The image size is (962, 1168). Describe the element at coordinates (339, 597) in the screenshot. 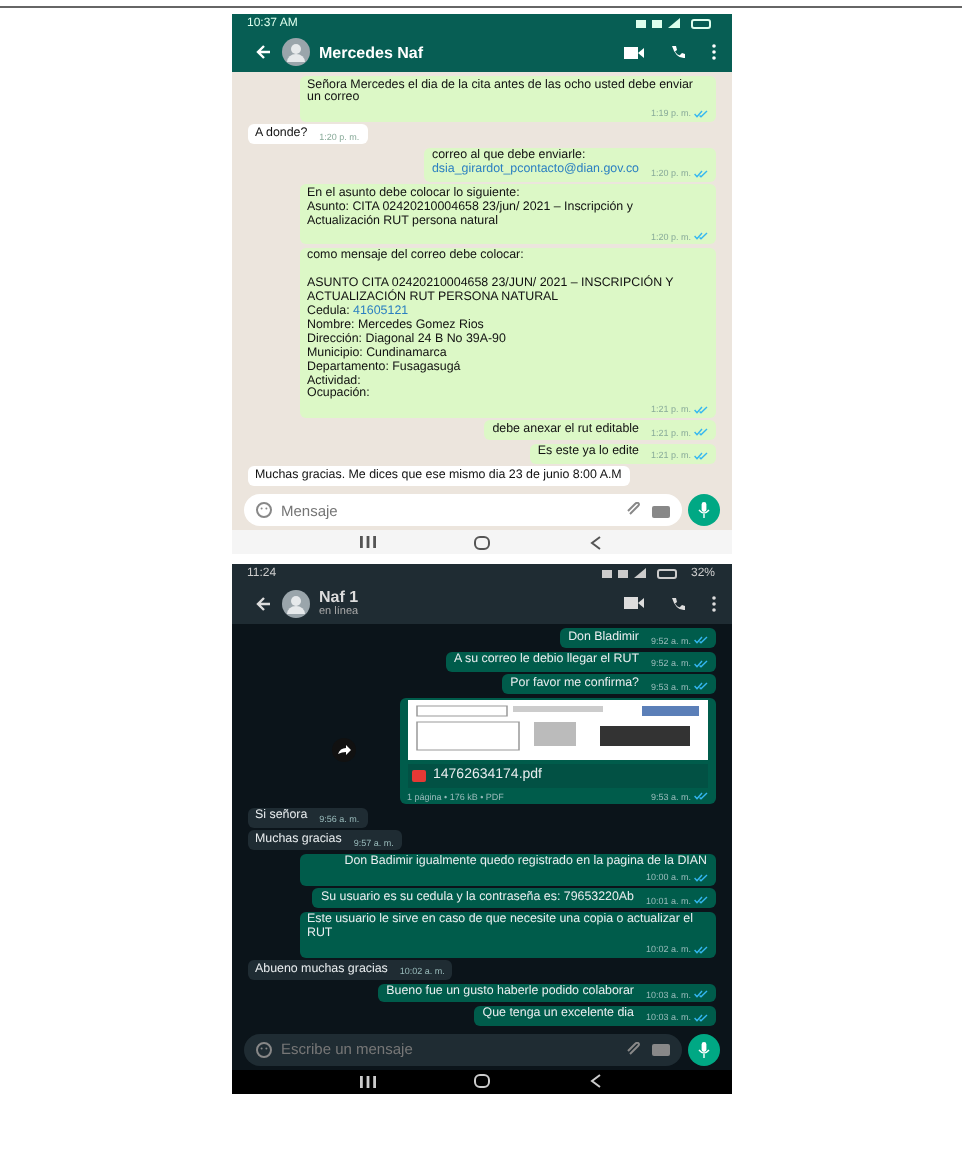

I see `contact-name: Naf 1` at that location.